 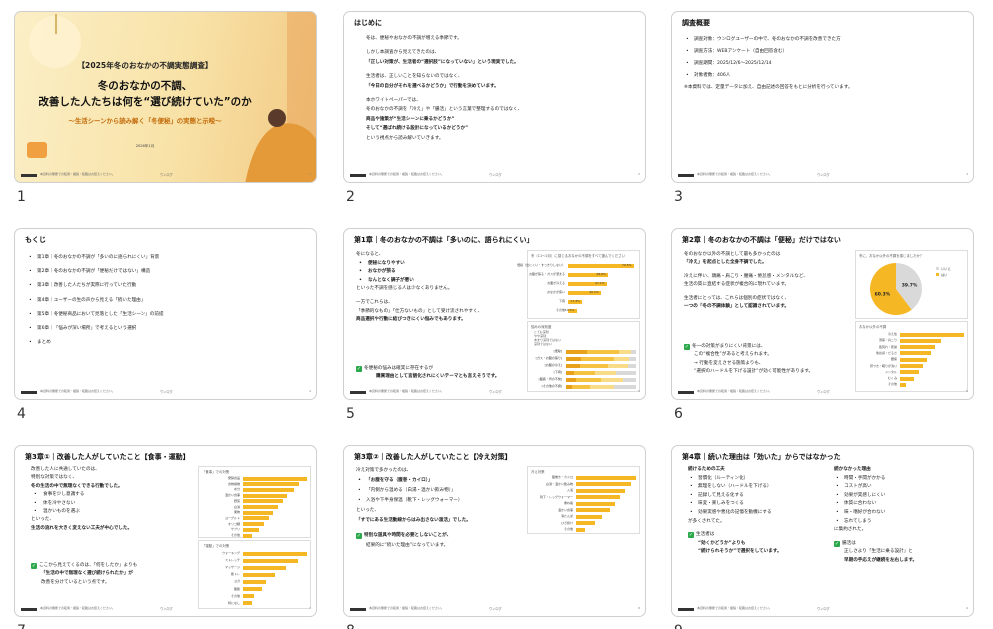 I want to click on chart-exercise: 「運動」での対策 ウォーキング ストレッチ マッサージ 筋トレ ヨガ 腹筋 その他 特になし, so click(x=254, y=574).